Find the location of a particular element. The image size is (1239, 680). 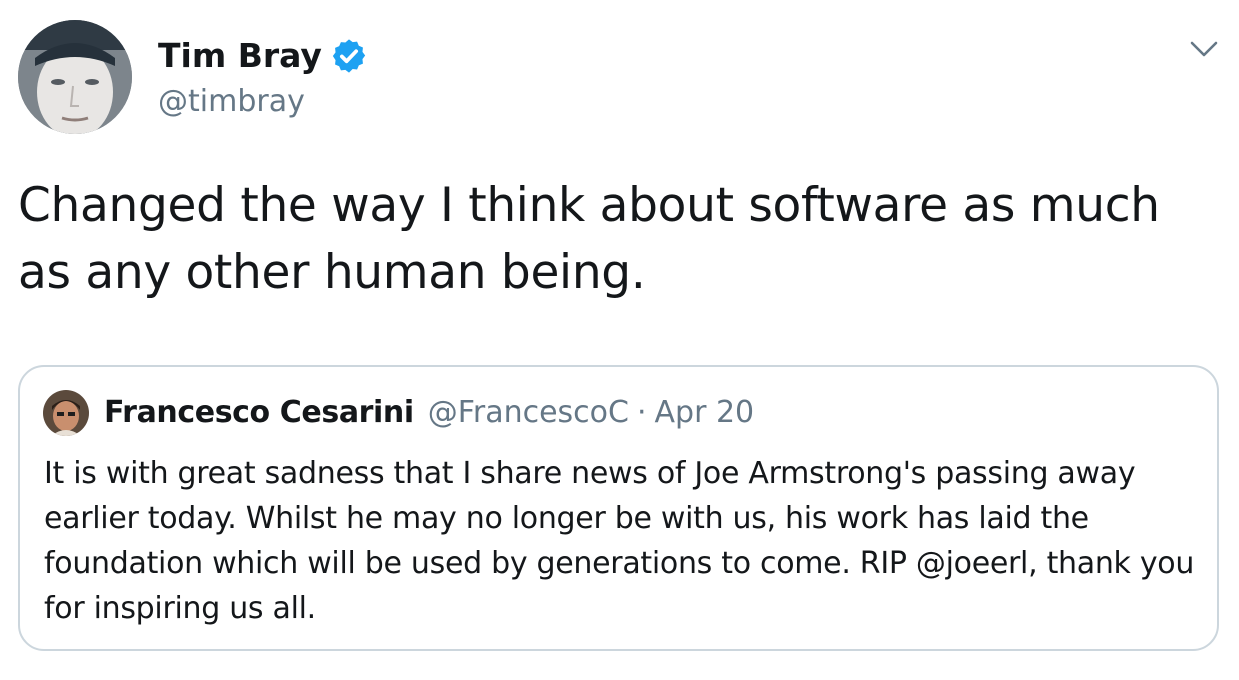

author-avatar is located at coordinates (75, 77).